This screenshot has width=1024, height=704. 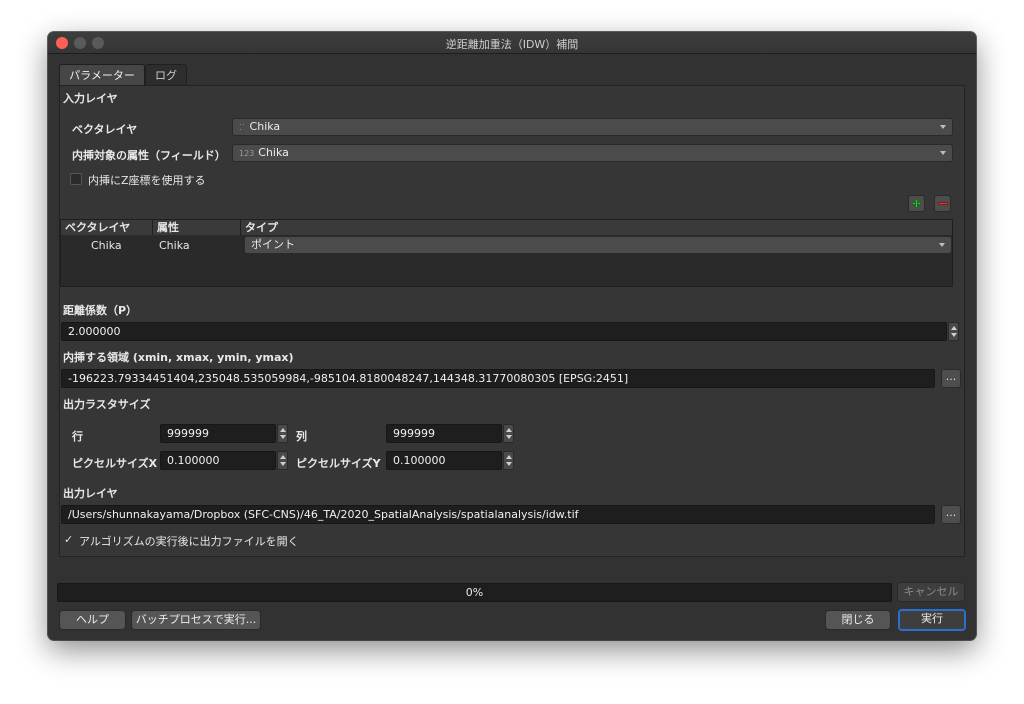 I want to click on pixel-size-y-input: 0.100000, so click(x=444, y=460).